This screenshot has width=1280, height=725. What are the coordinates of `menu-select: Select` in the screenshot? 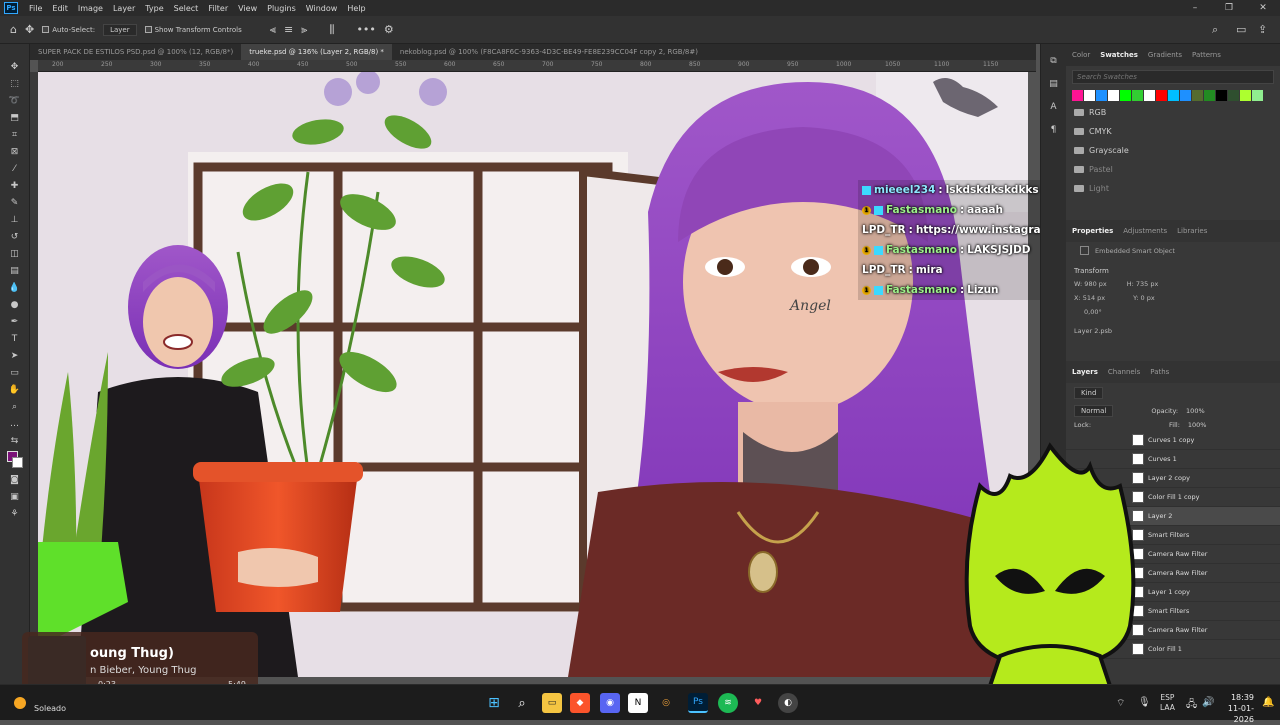 It's located at (186, 8).